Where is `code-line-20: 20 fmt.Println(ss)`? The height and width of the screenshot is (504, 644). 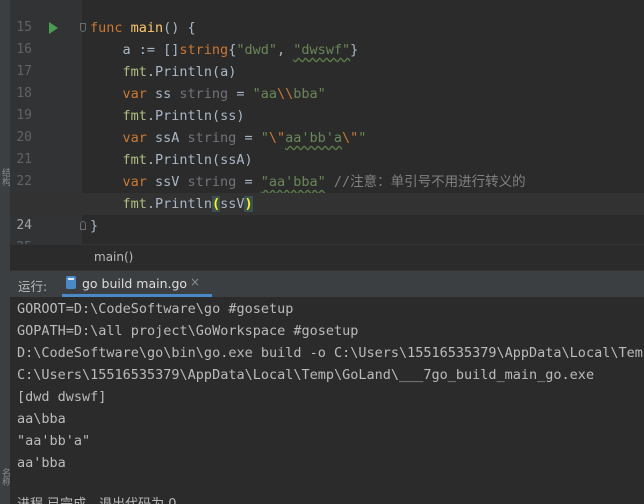 code-line-20: 20 fmt.Println(ss) is located at coordinates (327, 125).